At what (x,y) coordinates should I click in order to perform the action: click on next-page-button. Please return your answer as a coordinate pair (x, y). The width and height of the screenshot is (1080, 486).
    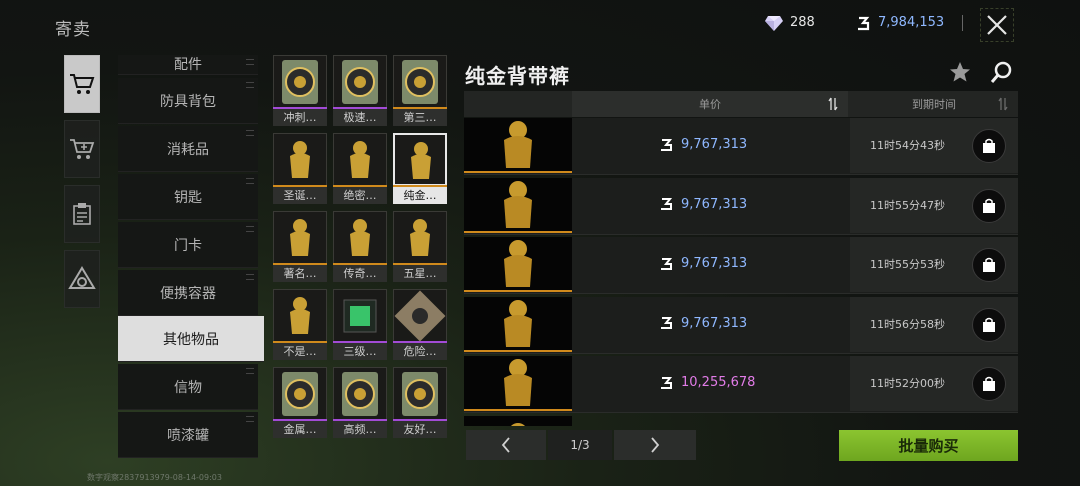
    Looking at the image, I should click on (655, 445).